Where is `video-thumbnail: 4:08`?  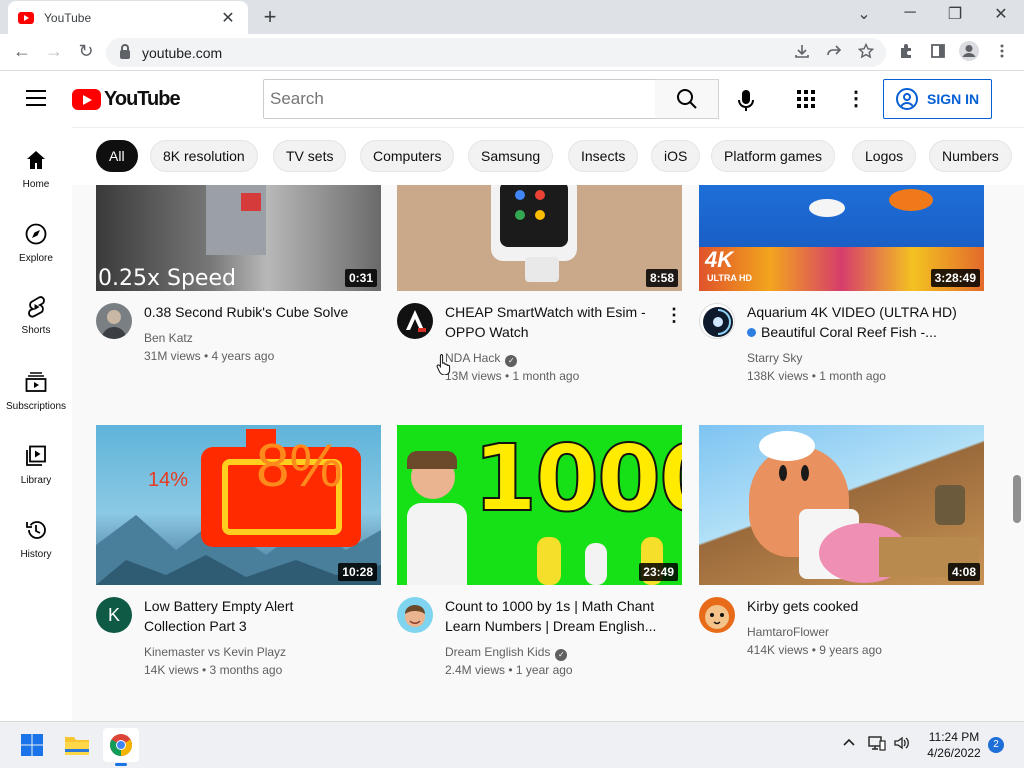 video-thumbnail: 4:08 is located at coordinates (841, 505).